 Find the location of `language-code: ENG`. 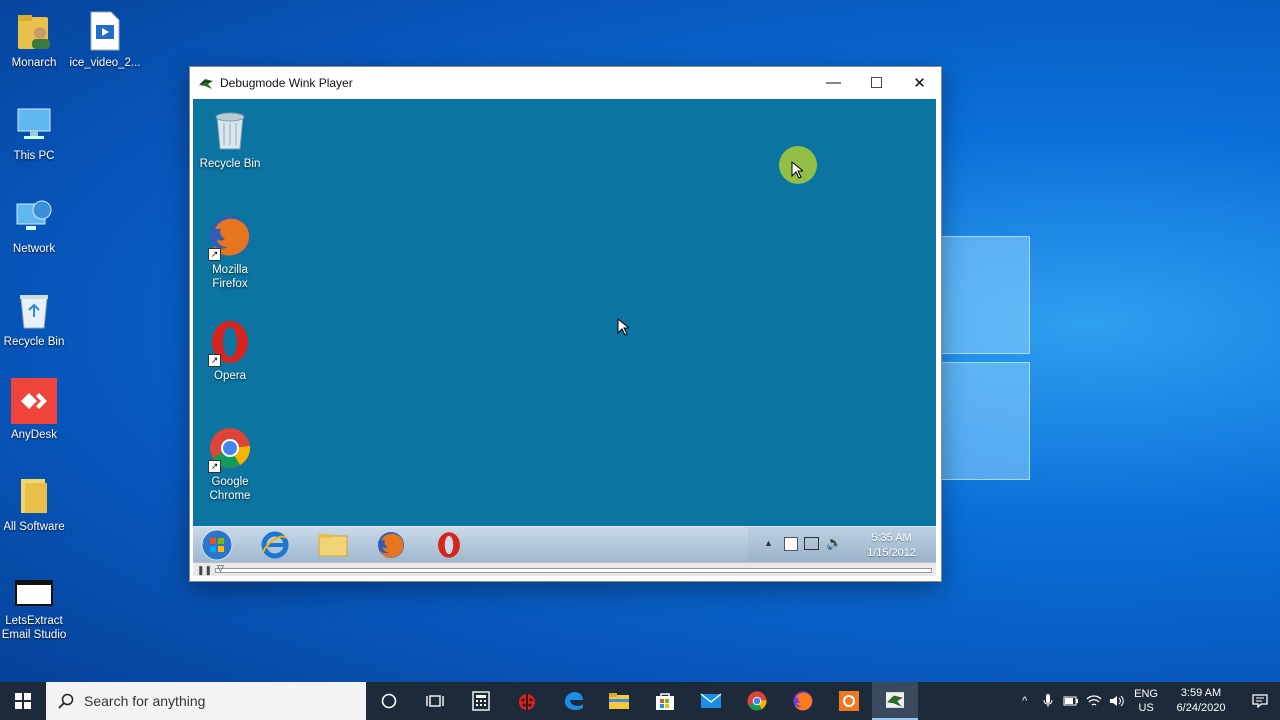

language-code: ENG is located at coordinates (1146, 694).